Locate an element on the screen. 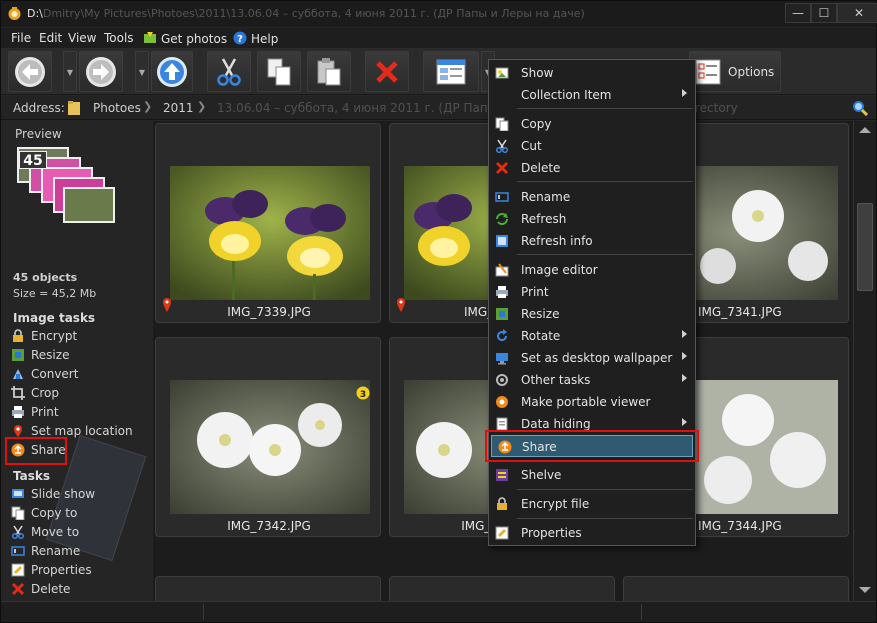 The width and height of the screenshot is (877, 623). task-crop-label: Crop is located at coordinates (45, 393).